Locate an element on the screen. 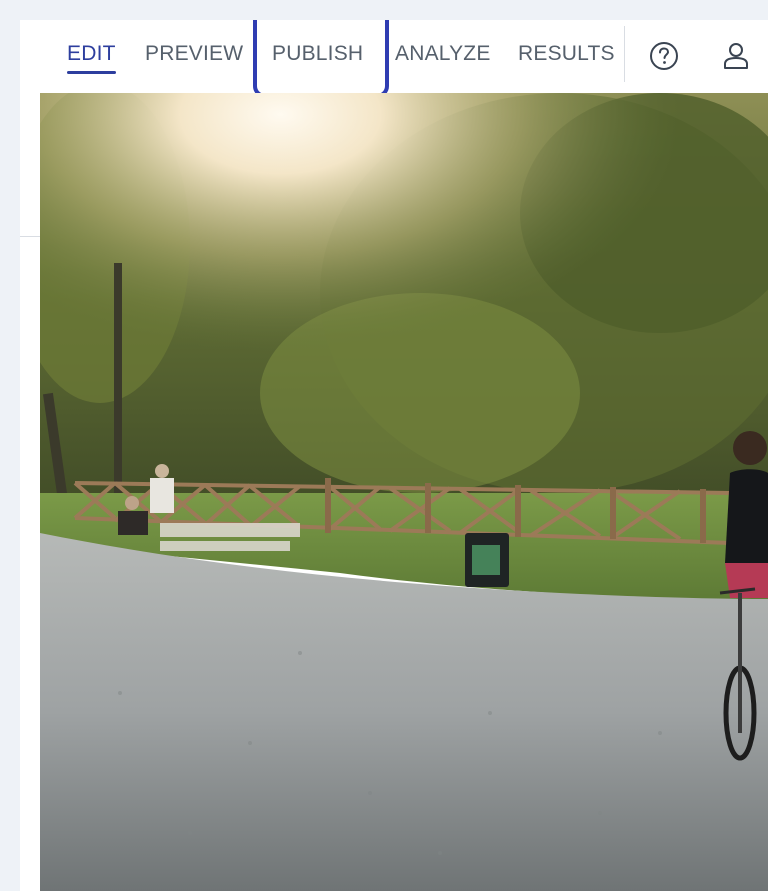 The image size is (768, 891). tab-edit: EDIT is located at coordinates (91, 58).